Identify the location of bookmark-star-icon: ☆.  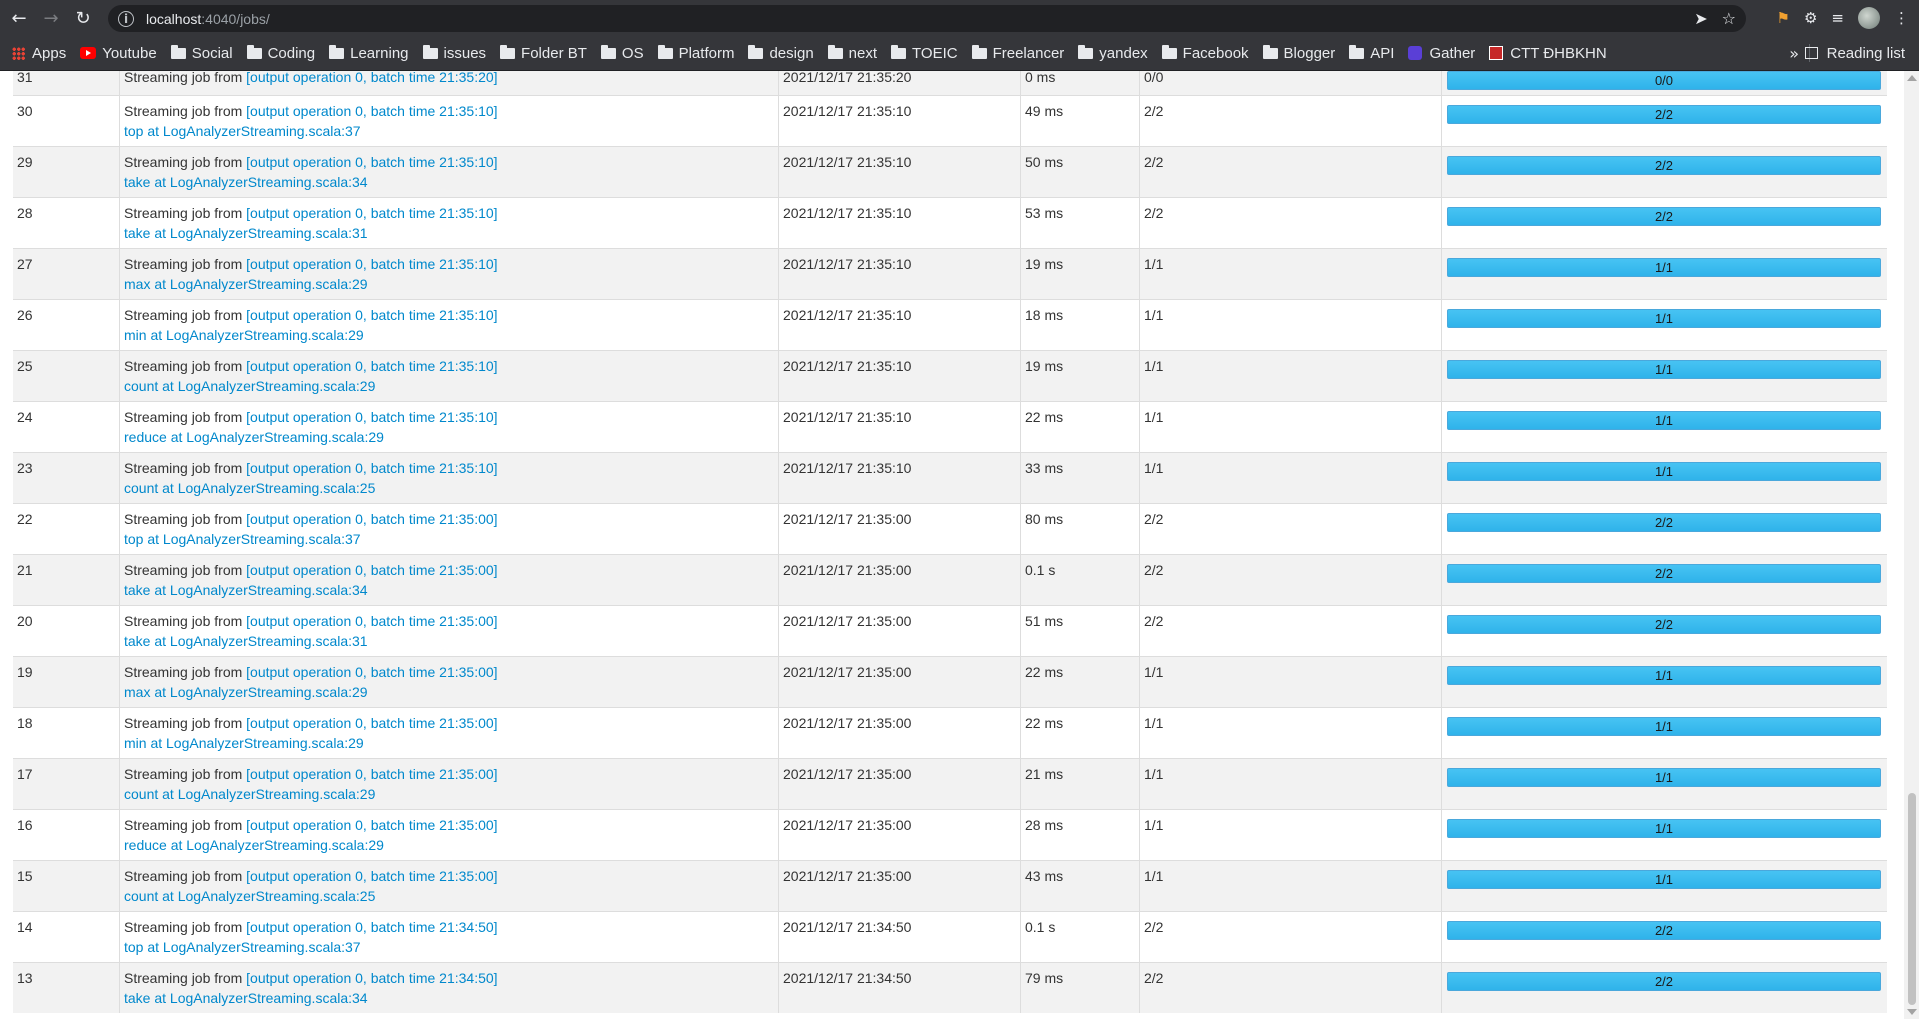
(1729, 18).